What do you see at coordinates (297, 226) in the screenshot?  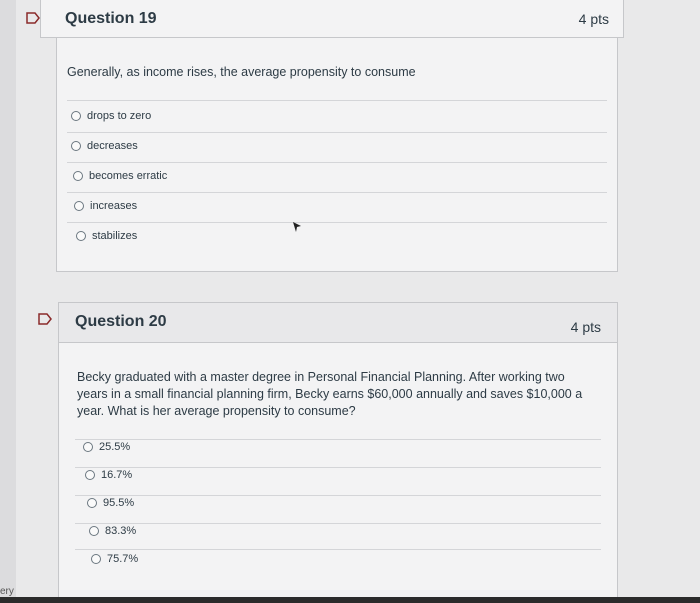 I see `mouse-cursor-icon` at bounding box center [297, 226].